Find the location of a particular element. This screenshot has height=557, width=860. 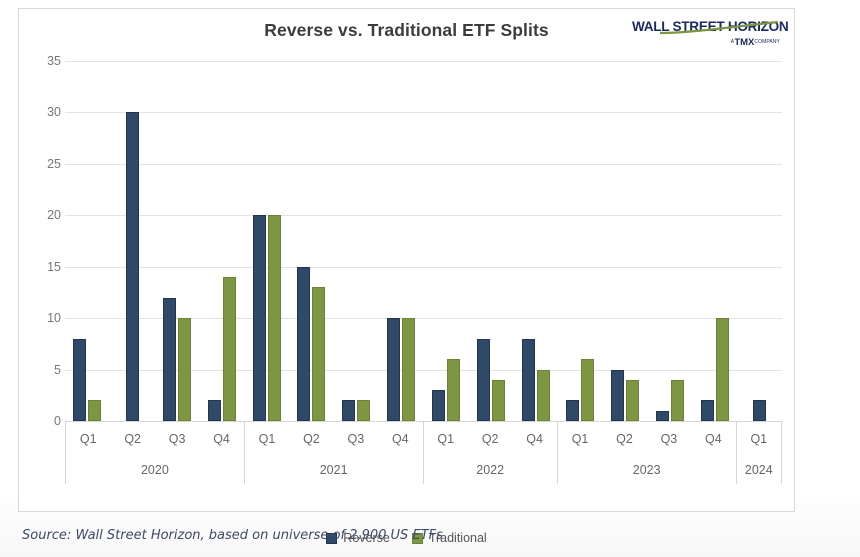

year-group: Q1 2024 is located at coordinates (759, 453).